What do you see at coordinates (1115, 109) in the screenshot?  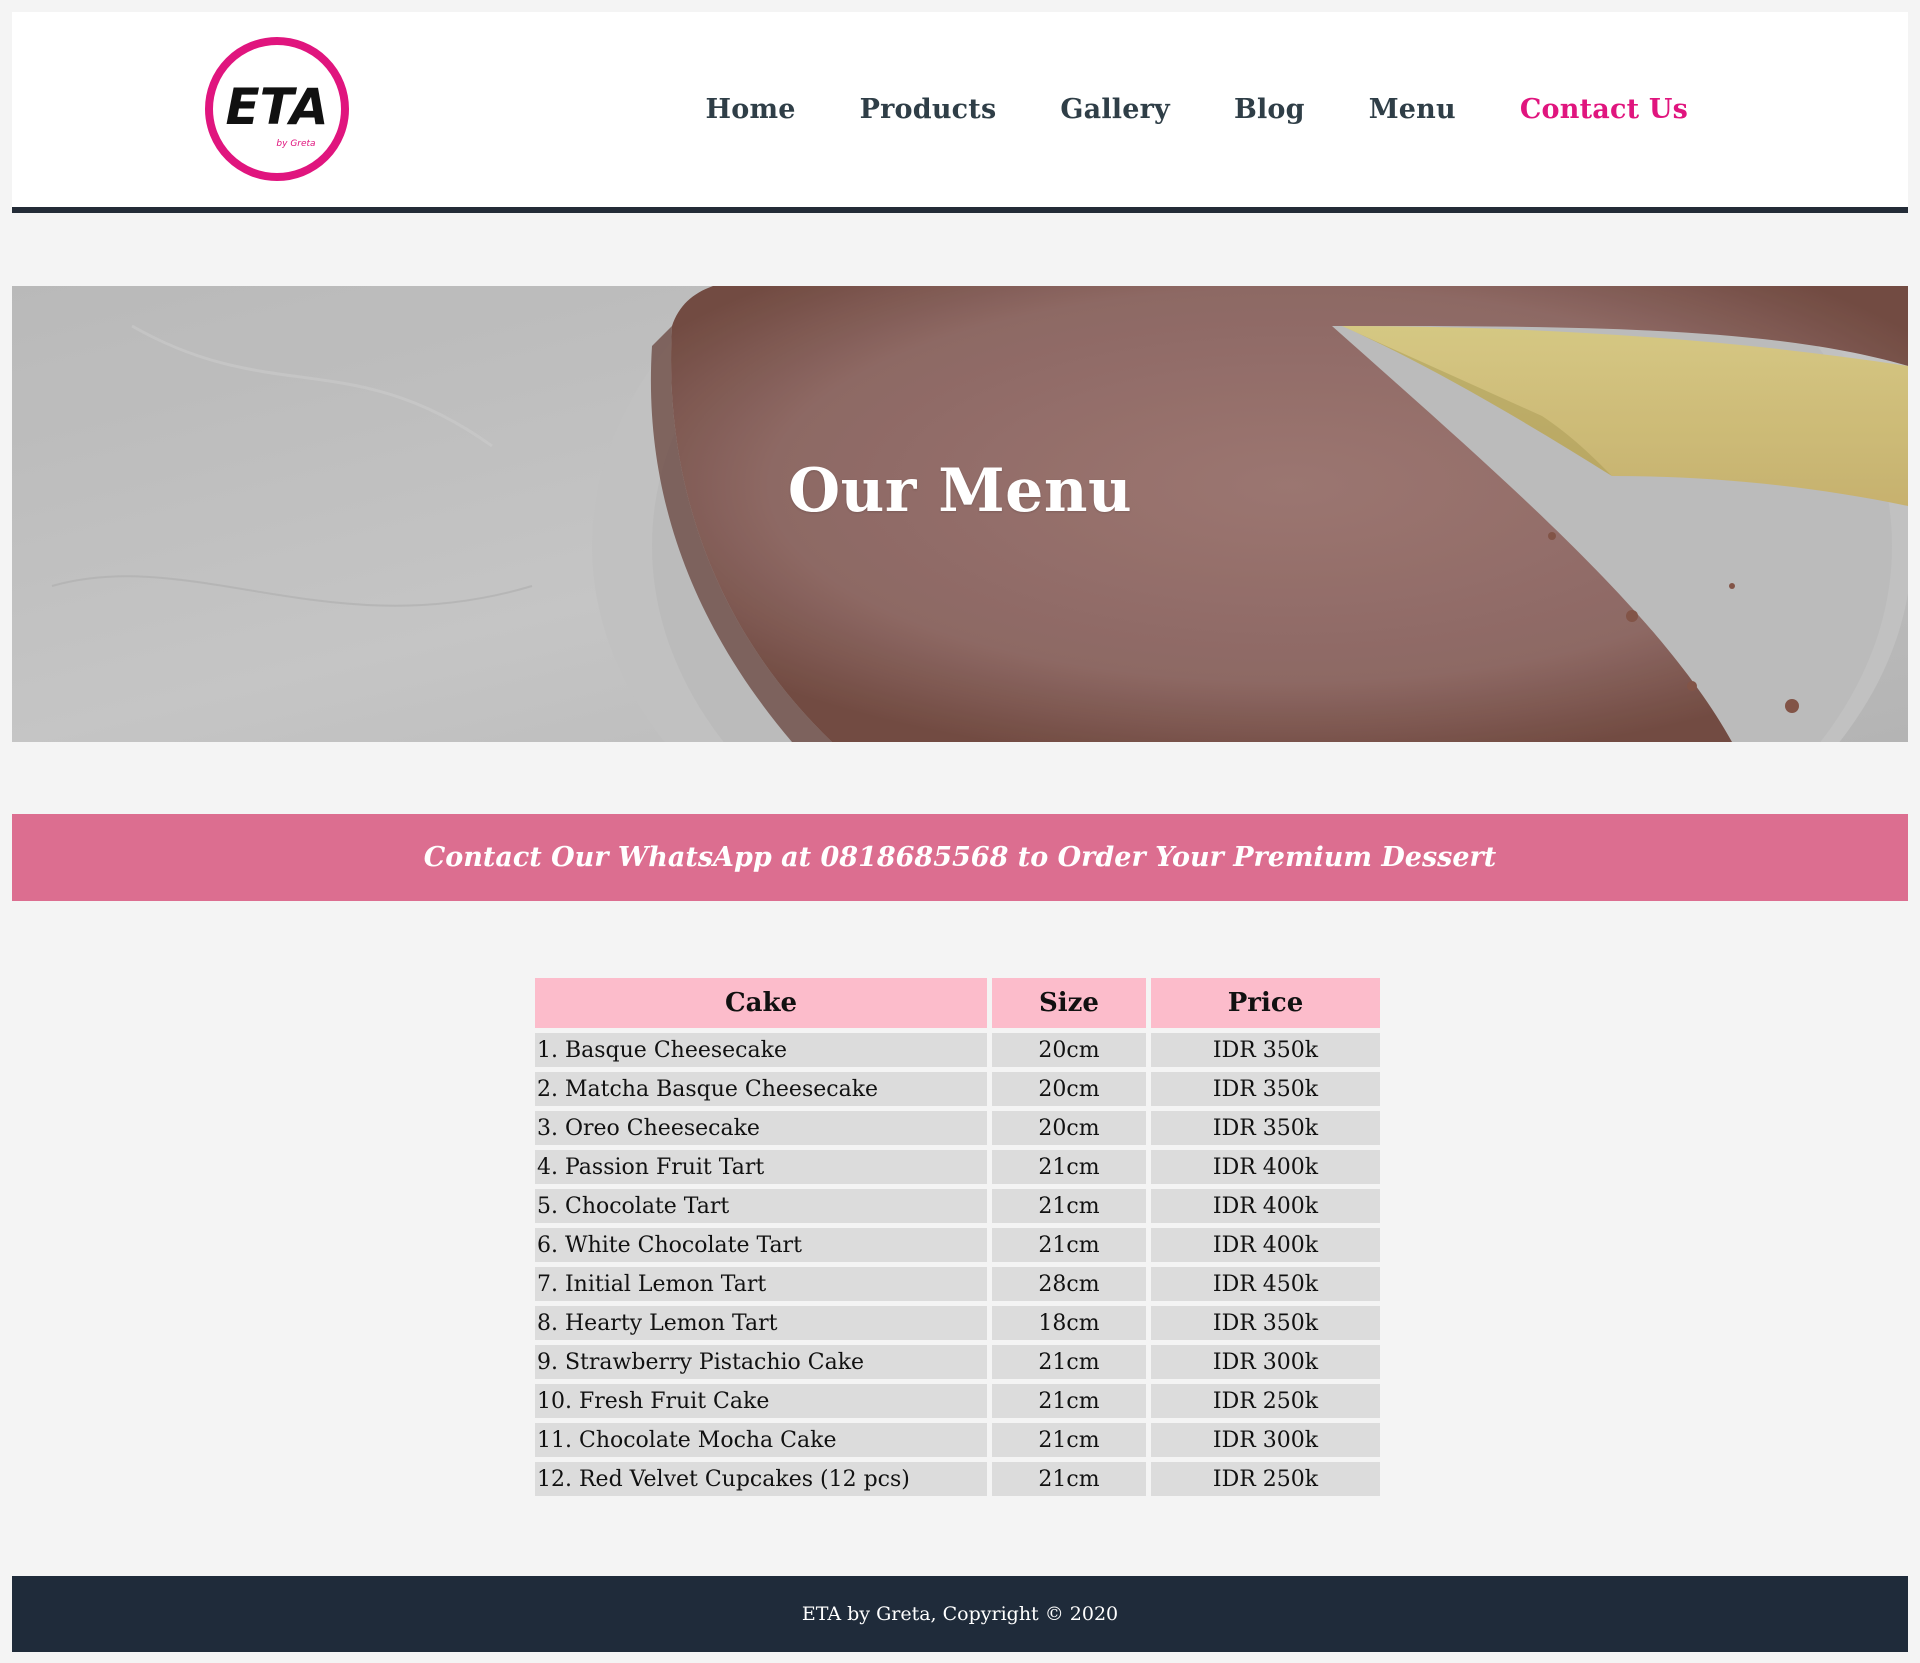 I see `nav-gallery: Gallery` at bounding box center [1115, 109].